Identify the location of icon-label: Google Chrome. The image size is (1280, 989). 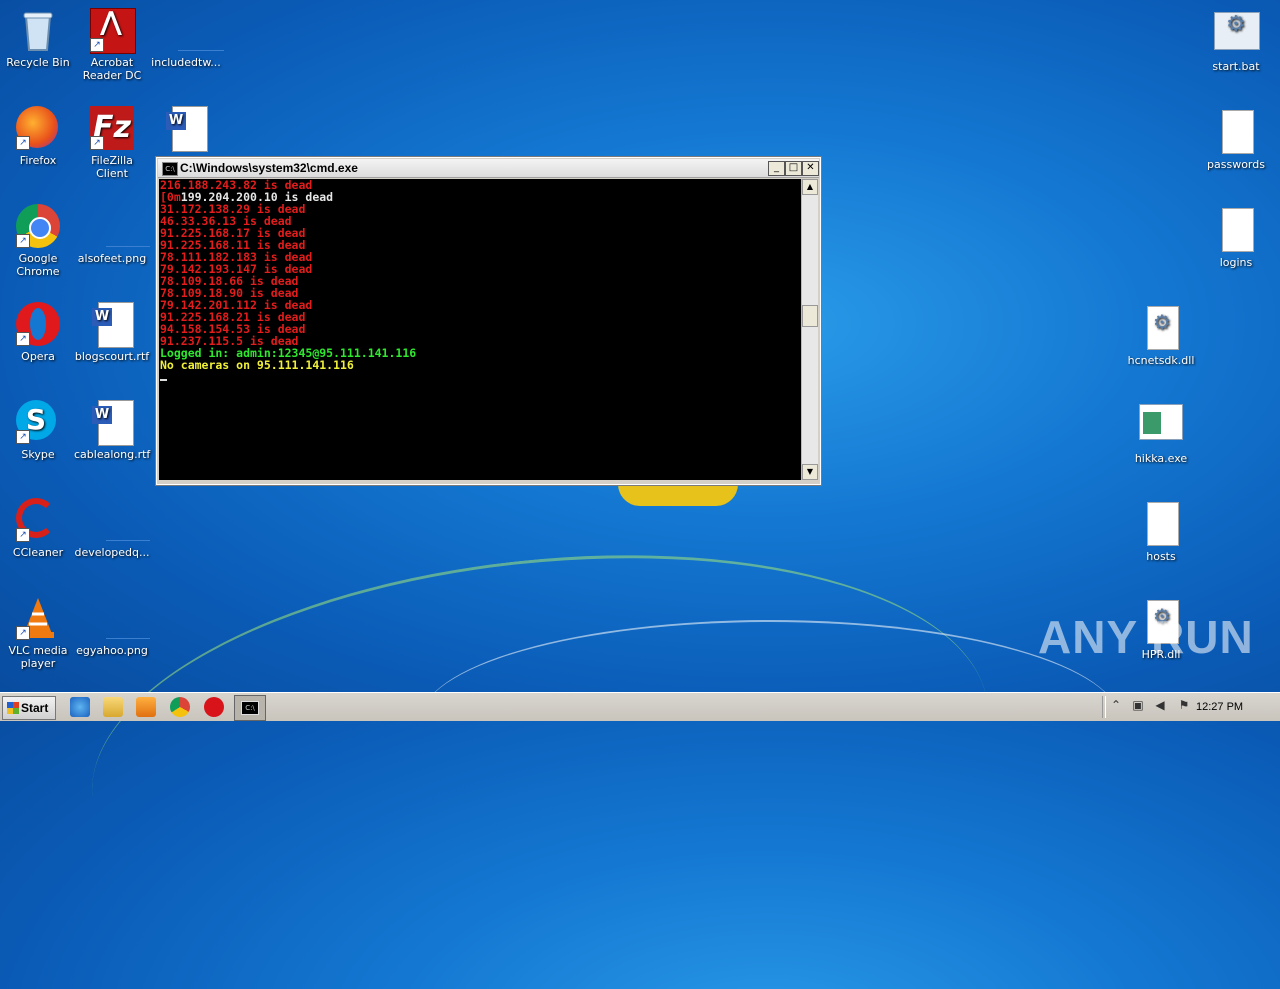
(38, 265).